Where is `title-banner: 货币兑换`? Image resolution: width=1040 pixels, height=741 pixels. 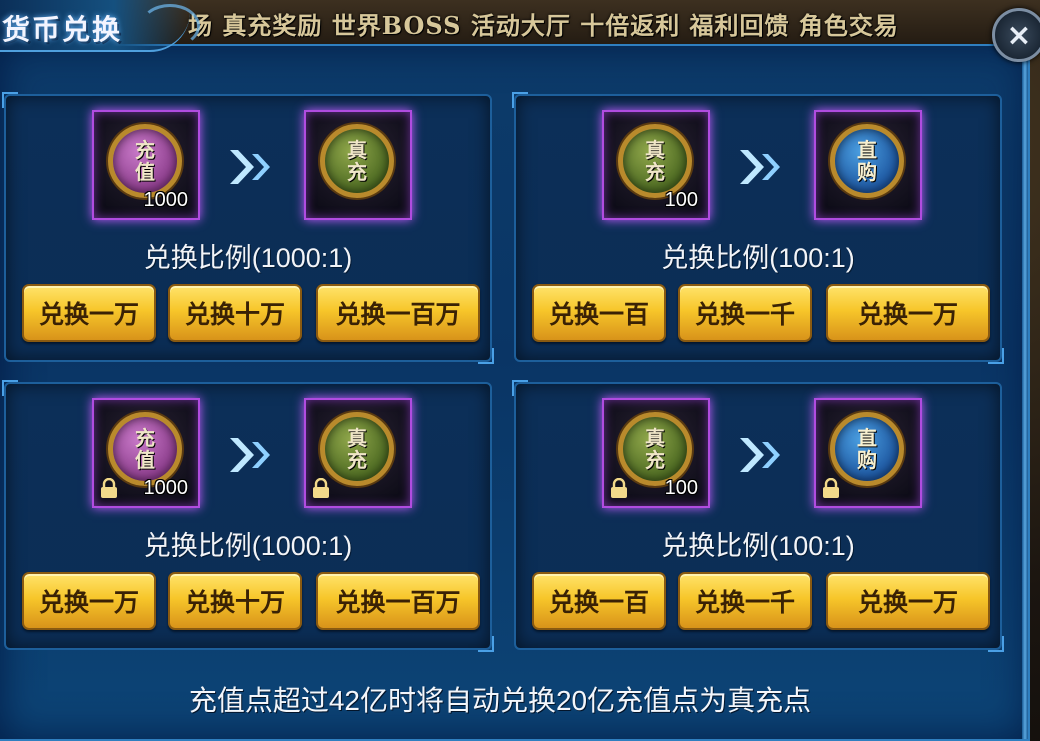
title-banner: 货币兑换 is located at coordinates (100, 26).